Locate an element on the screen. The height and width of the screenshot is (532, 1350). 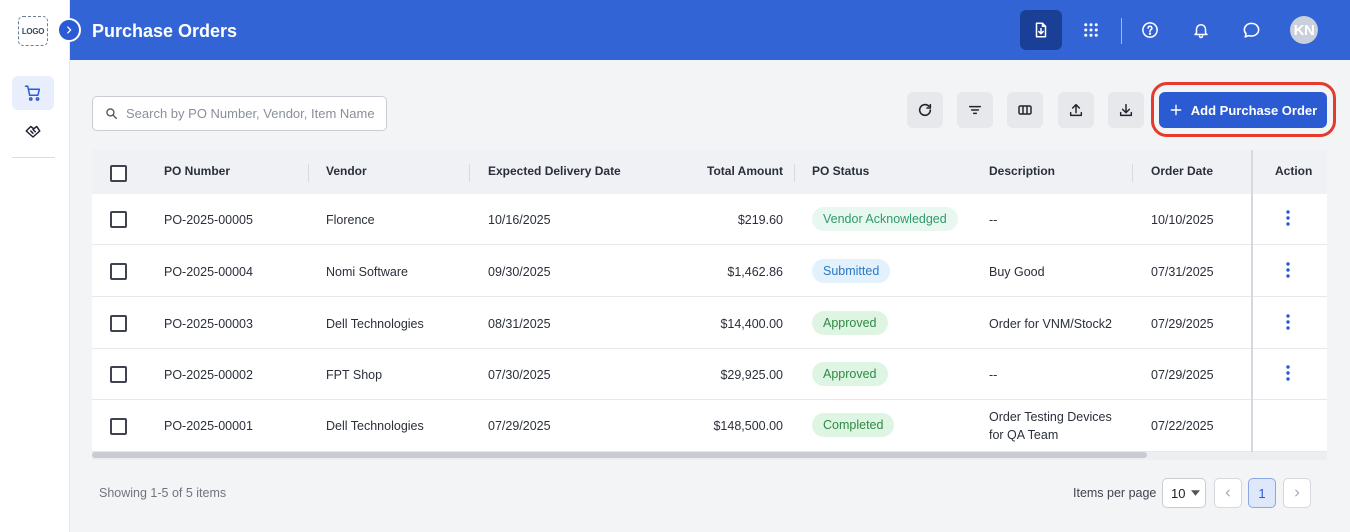
logo: LOGO is located at coordinates (33, 31).